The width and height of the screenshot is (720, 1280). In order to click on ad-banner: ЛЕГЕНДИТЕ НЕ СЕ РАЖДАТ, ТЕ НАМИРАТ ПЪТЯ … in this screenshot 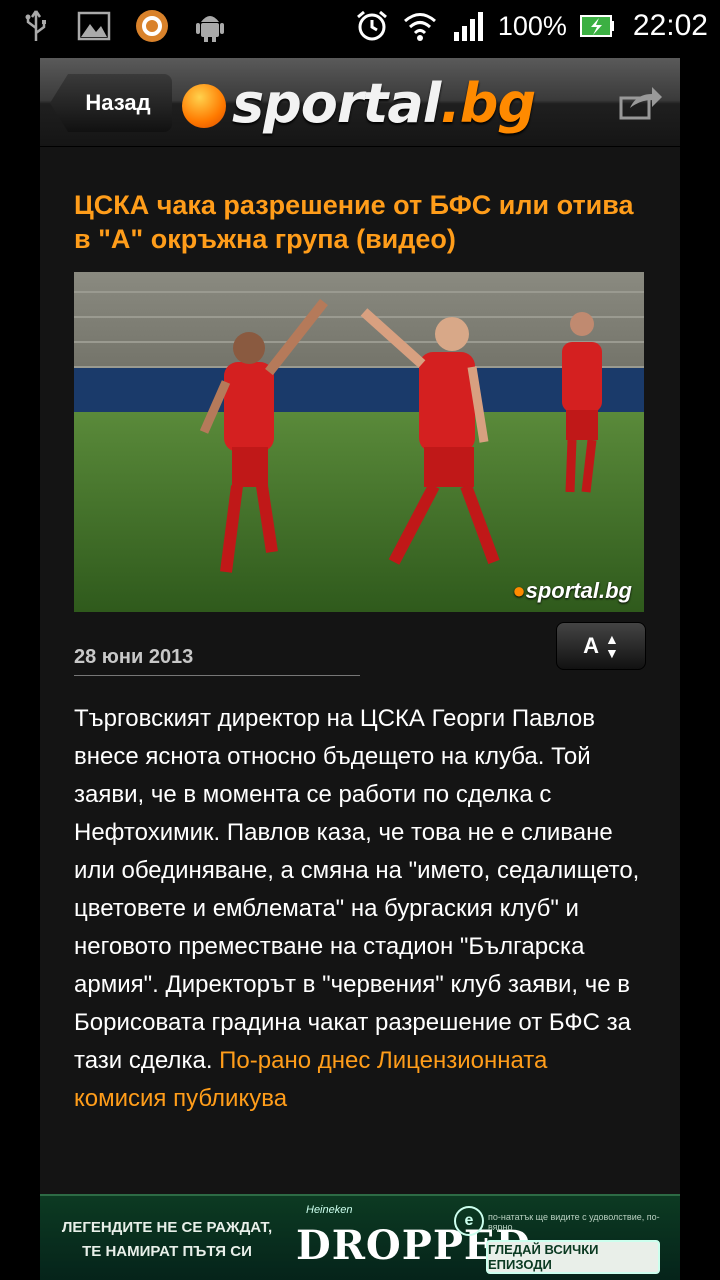, I will do `click(360, 1237)`.